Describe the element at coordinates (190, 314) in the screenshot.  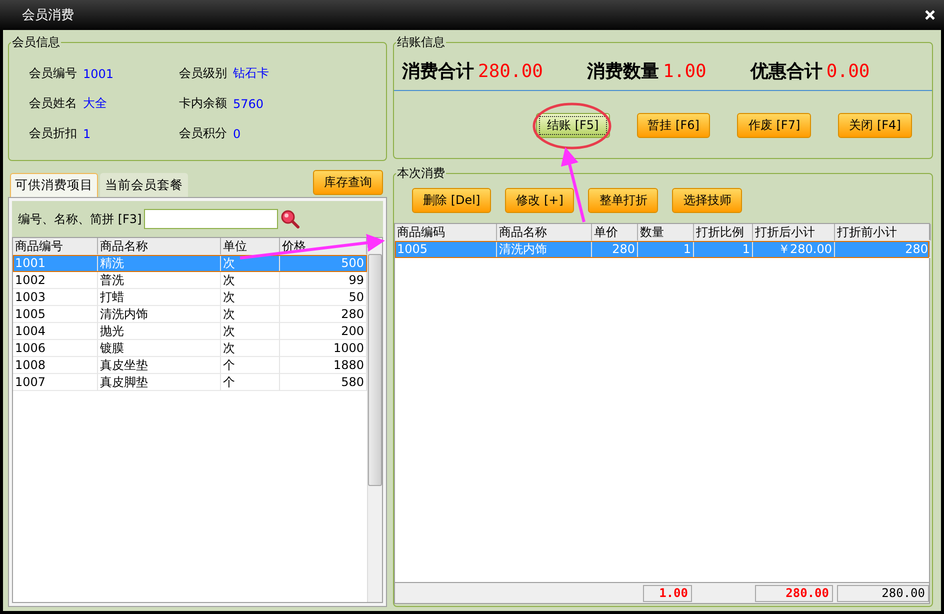
I see `table-row: 1005 清洗内饰 次 280` at that location.